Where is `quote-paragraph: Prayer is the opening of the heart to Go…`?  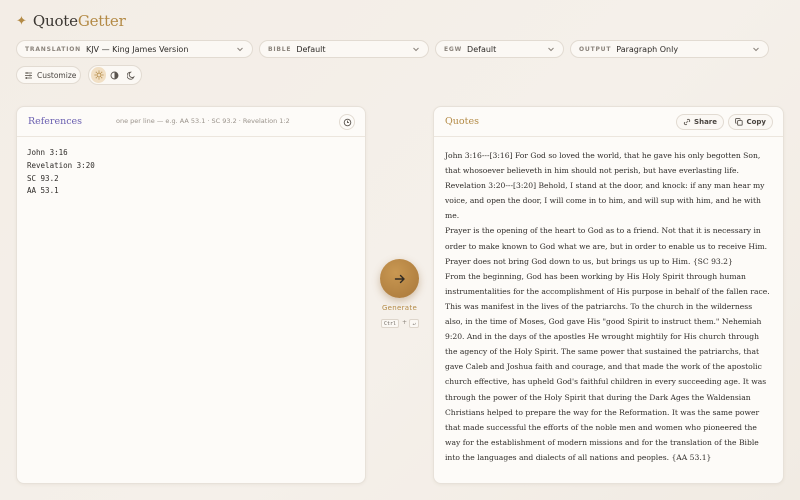 quote-paragraph: Prayer is the opening of the heart to Go… is located at coordinates (606, 246).